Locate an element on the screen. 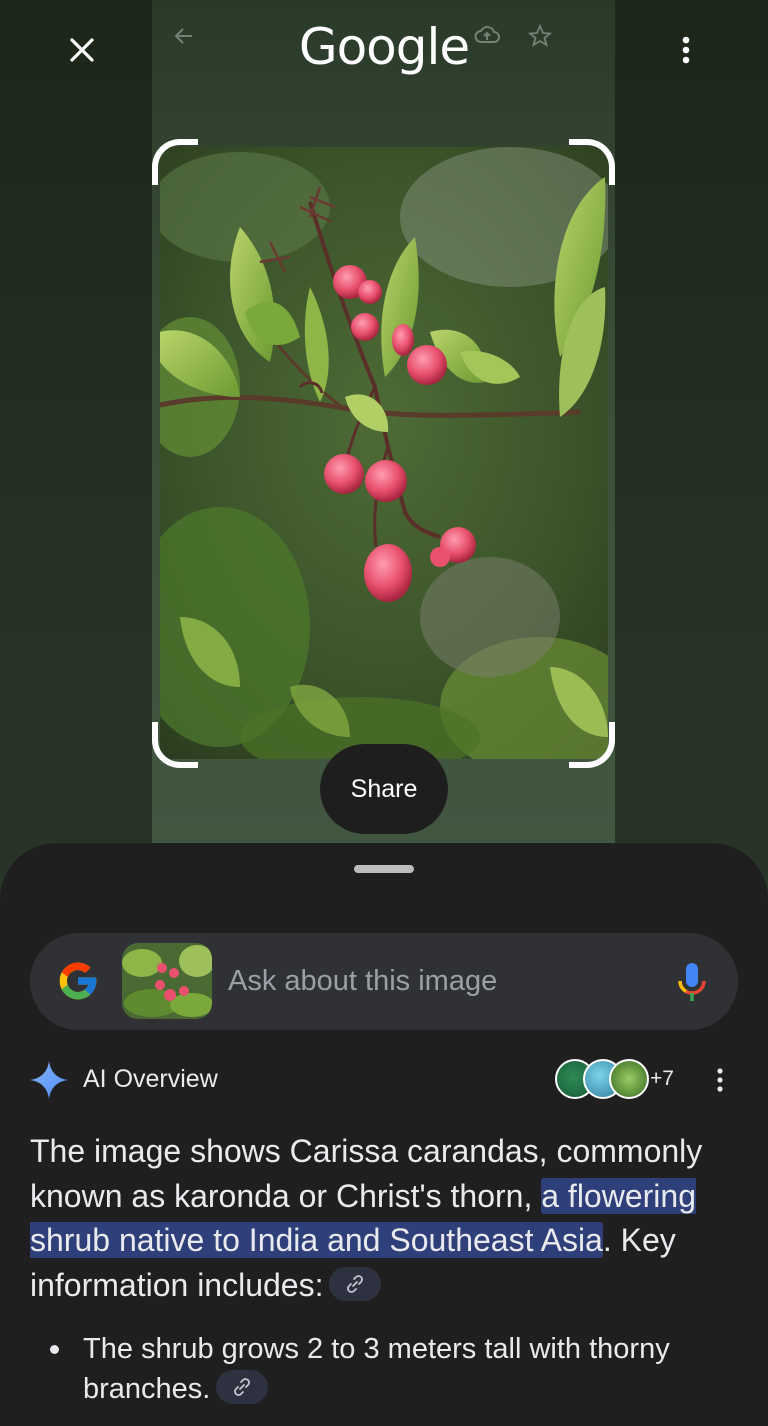 The height and width of the screenshot is (1426, 768). image-thumbnail is located at coordinates (167, 981).